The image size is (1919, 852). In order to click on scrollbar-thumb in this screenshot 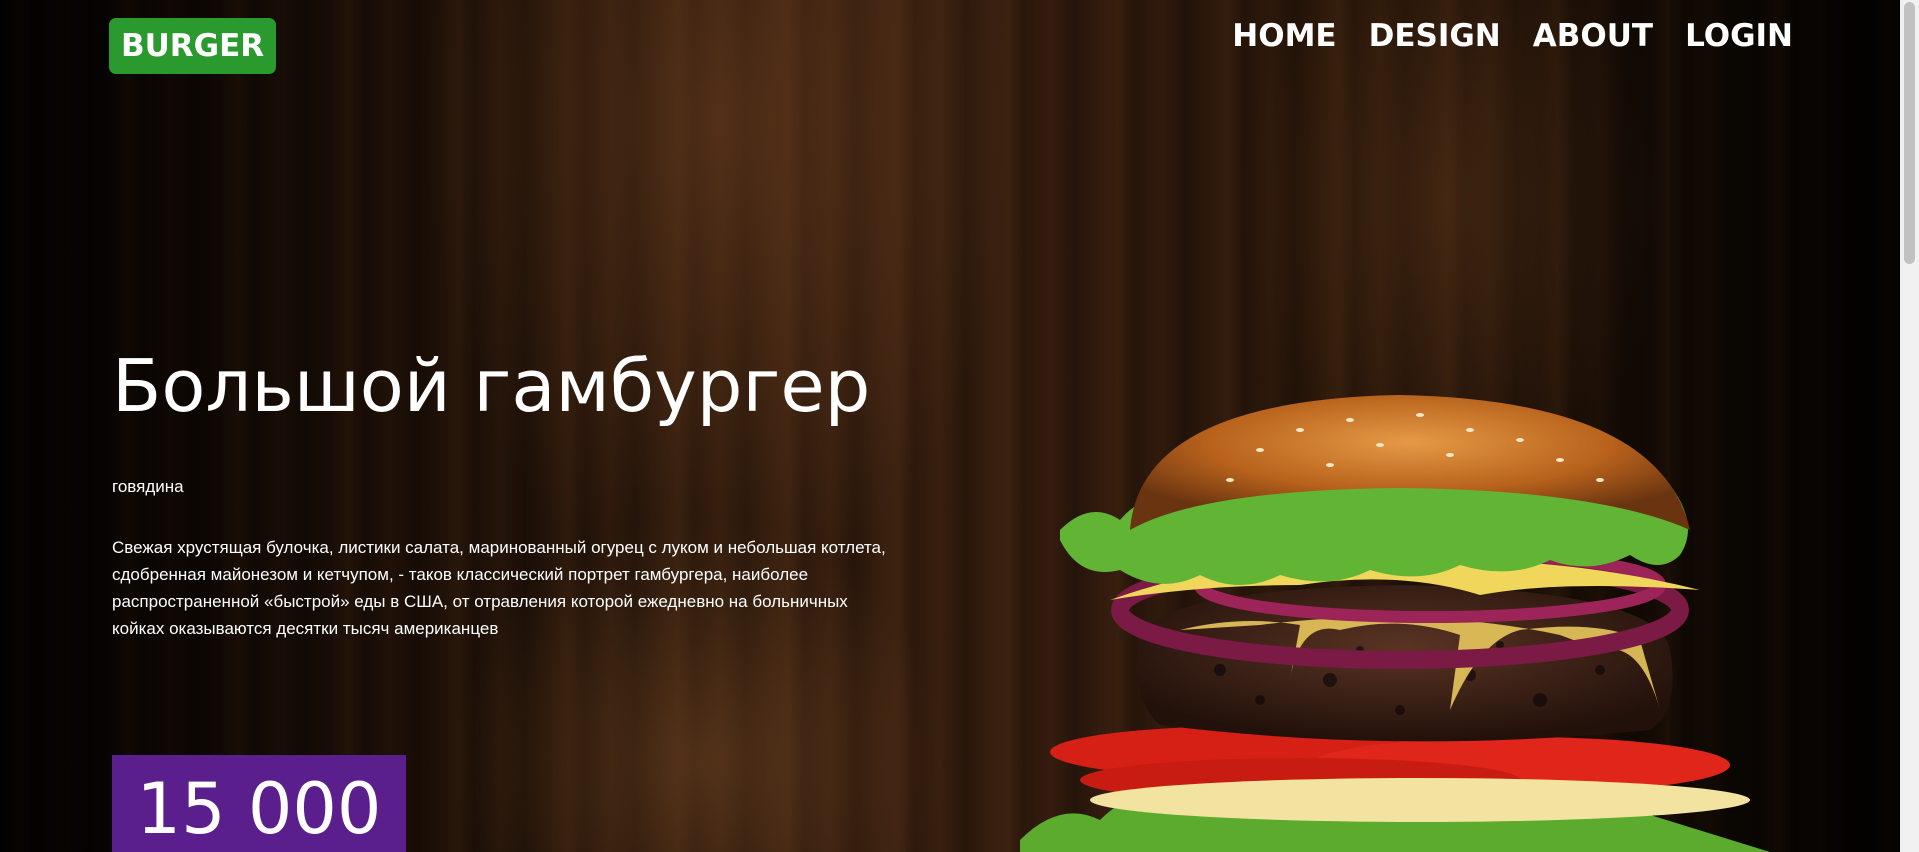, I will do `click(1909, 133)`.